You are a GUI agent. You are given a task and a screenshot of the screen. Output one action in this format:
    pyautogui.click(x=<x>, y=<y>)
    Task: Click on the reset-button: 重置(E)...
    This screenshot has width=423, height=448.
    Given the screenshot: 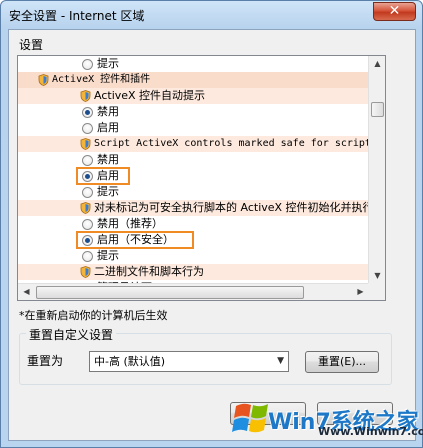 What is the action you would take?
    pyautogui.click(x=342, y=362)
    